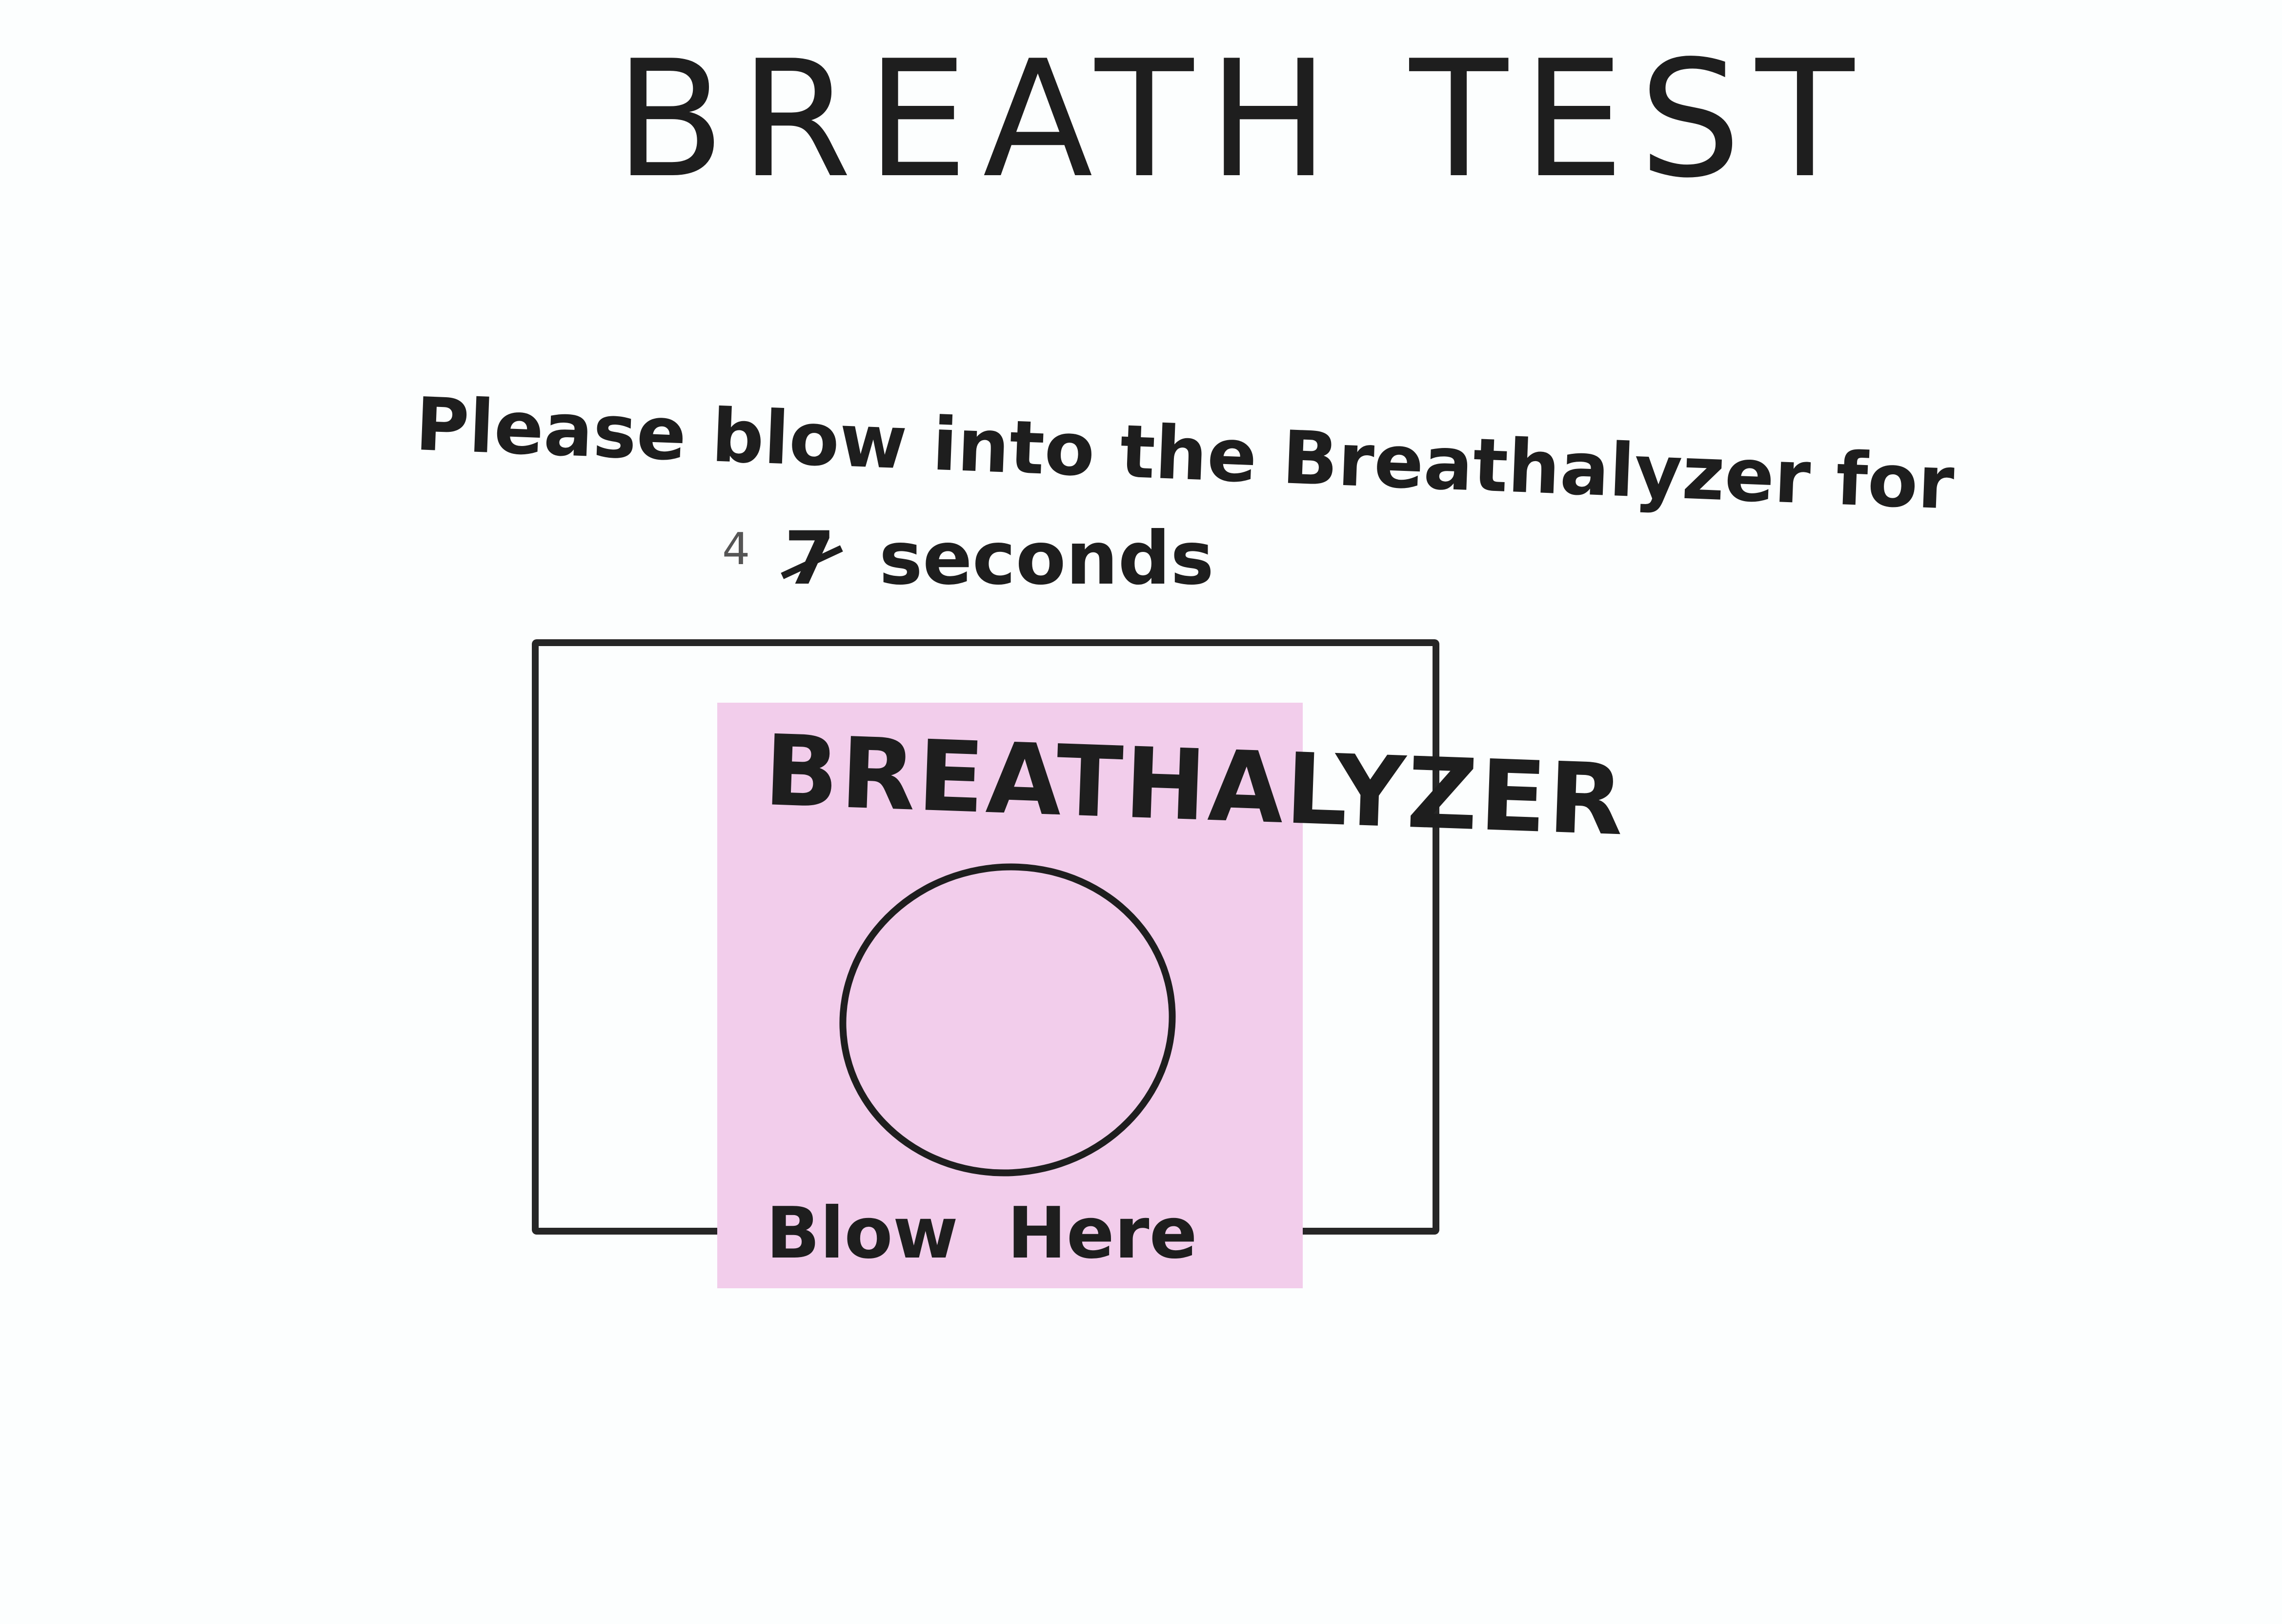  I want to click on breathalyzer-label: BREATHALYZER, so click(1195, 786).